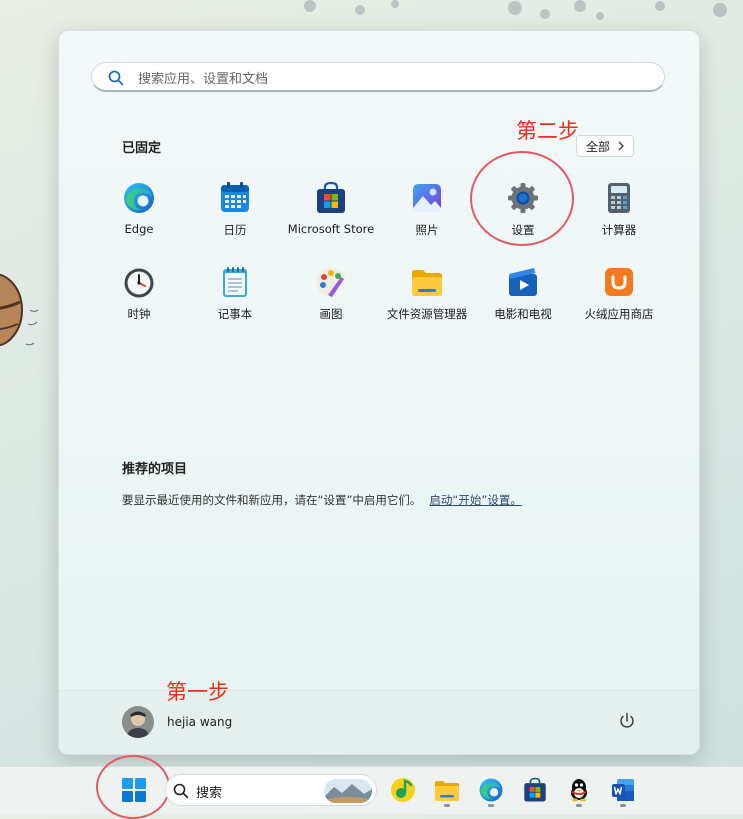 This screenshot has width=743, height=819. I want to click on photos-icon, so click(427, 198).